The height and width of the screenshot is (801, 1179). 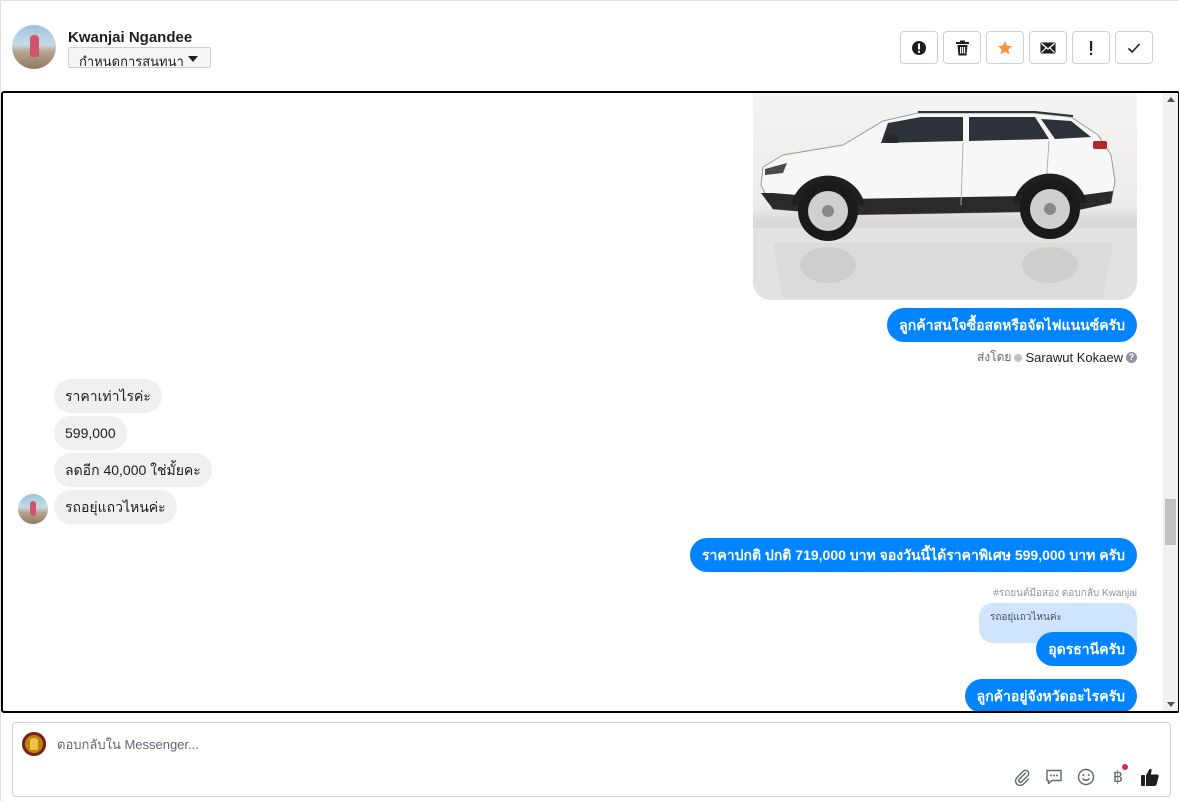 I want to click on message-outgoing: ลูกค้าอยู่จังหวัดอะไรครับ, so click(x=1050, y=695).